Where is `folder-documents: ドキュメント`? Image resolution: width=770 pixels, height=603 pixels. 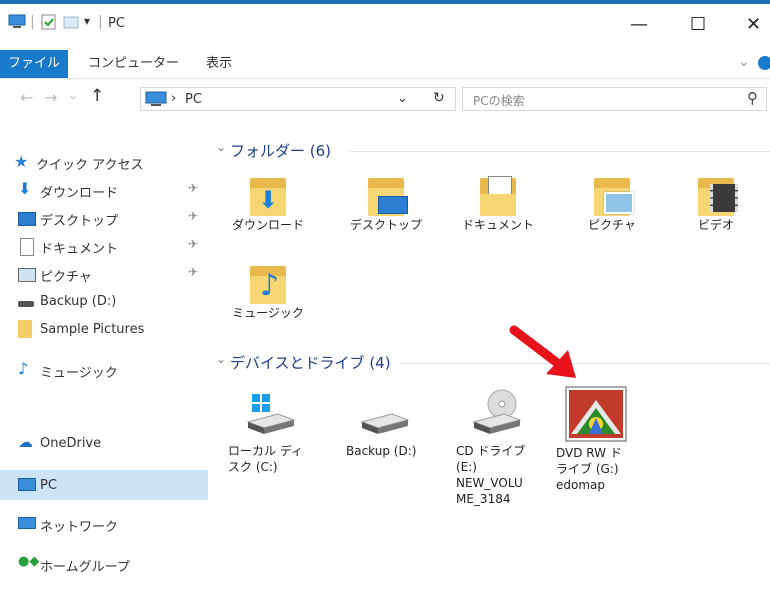 folder-documents: ドキュメント is located at coordinates (498, 203).